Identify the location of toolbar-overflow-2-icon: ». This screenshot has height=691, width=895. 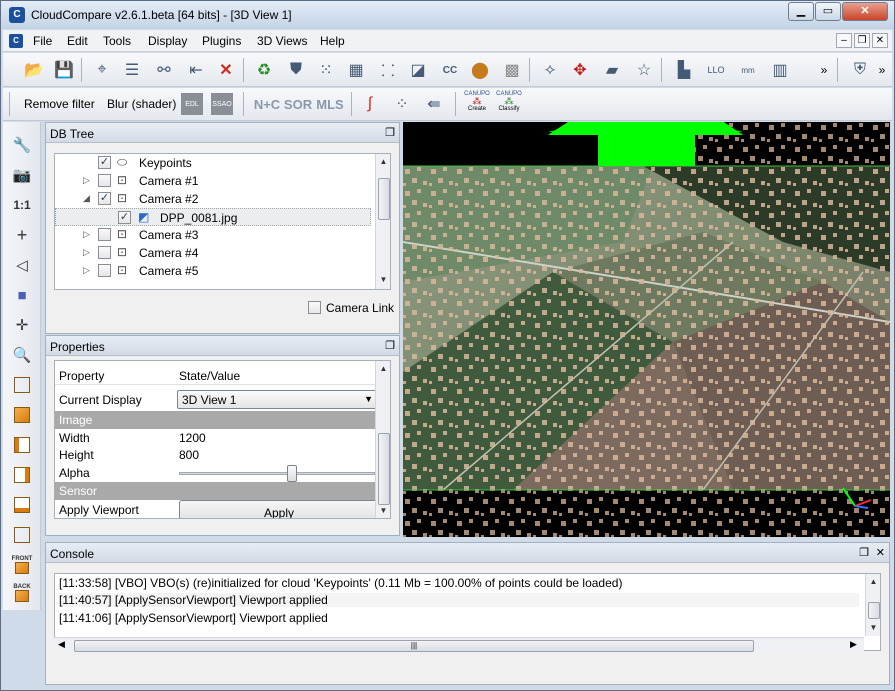
(882, 70).